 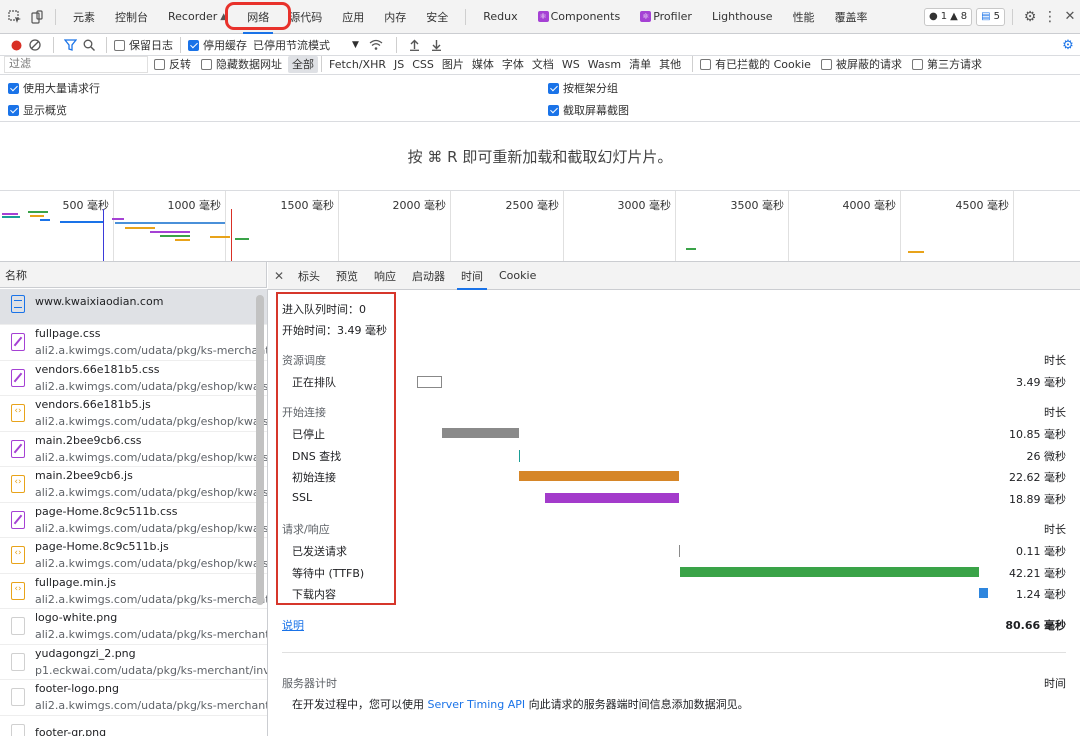 I want to click on separator, so click(x=396, y=45).